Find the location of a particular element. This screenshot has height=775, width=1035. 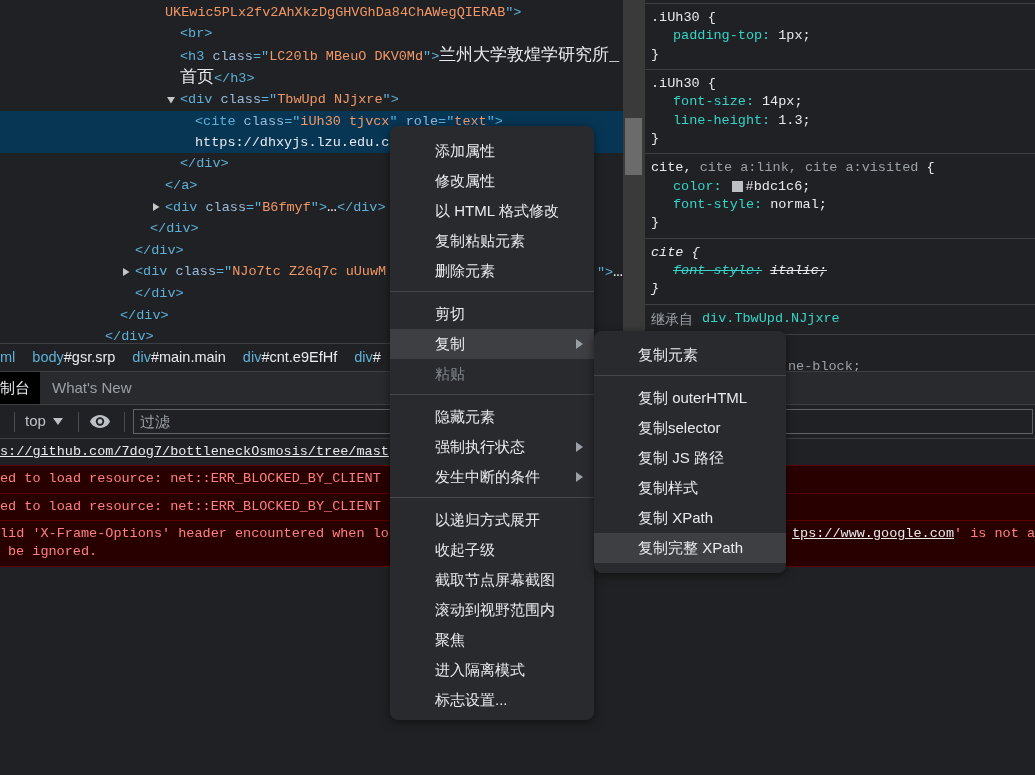

dom-node-line: <div class="TbwUpd NJjxre"> is located at coordinates (289, 100).